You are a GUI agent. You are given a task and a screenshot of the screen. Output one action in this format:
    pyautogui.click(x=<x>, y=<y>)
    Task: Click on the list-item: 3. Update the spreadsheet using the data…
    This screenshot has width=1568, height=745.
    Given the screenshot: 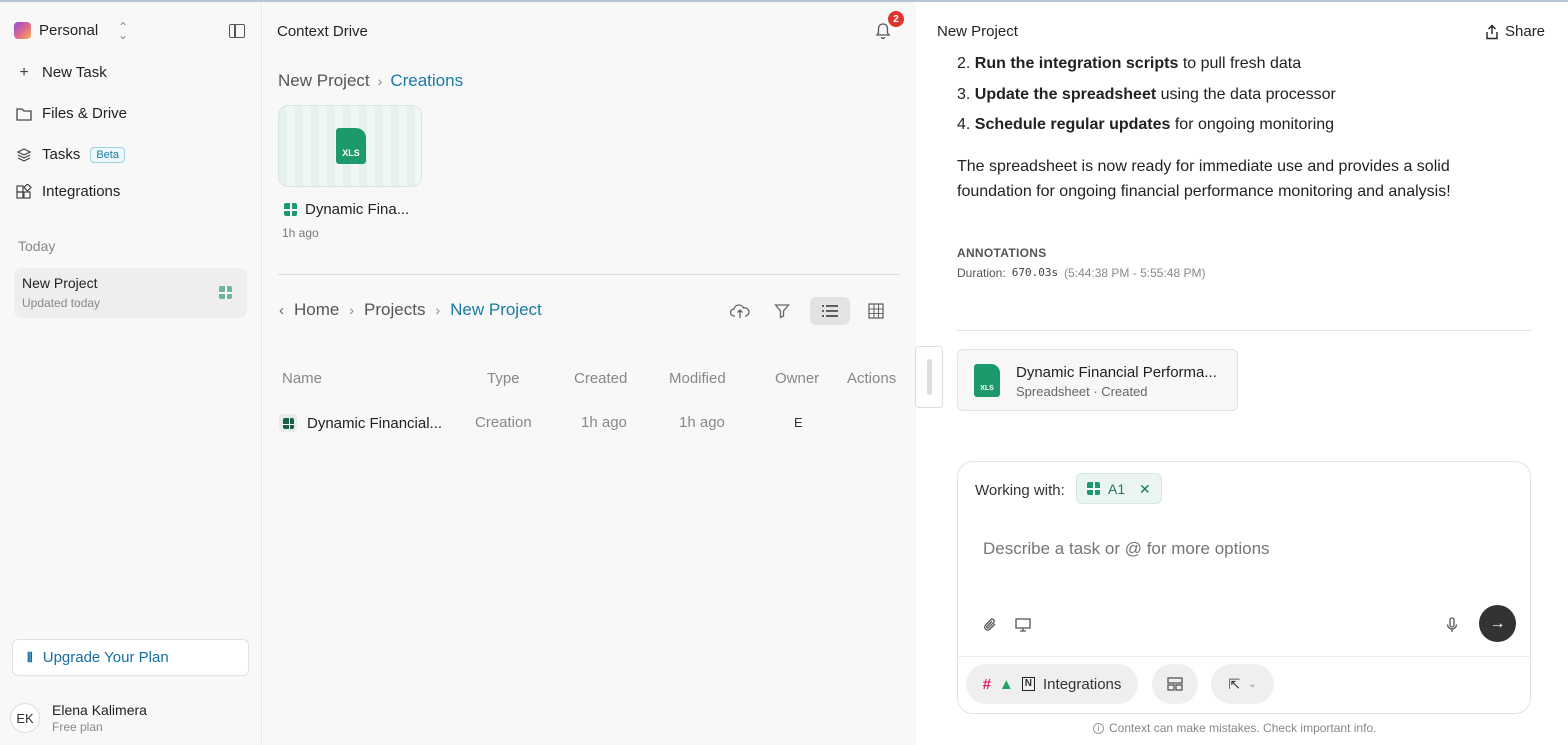 What is the action you would take?
    pyautogui.click(x=1146, y=95)
    